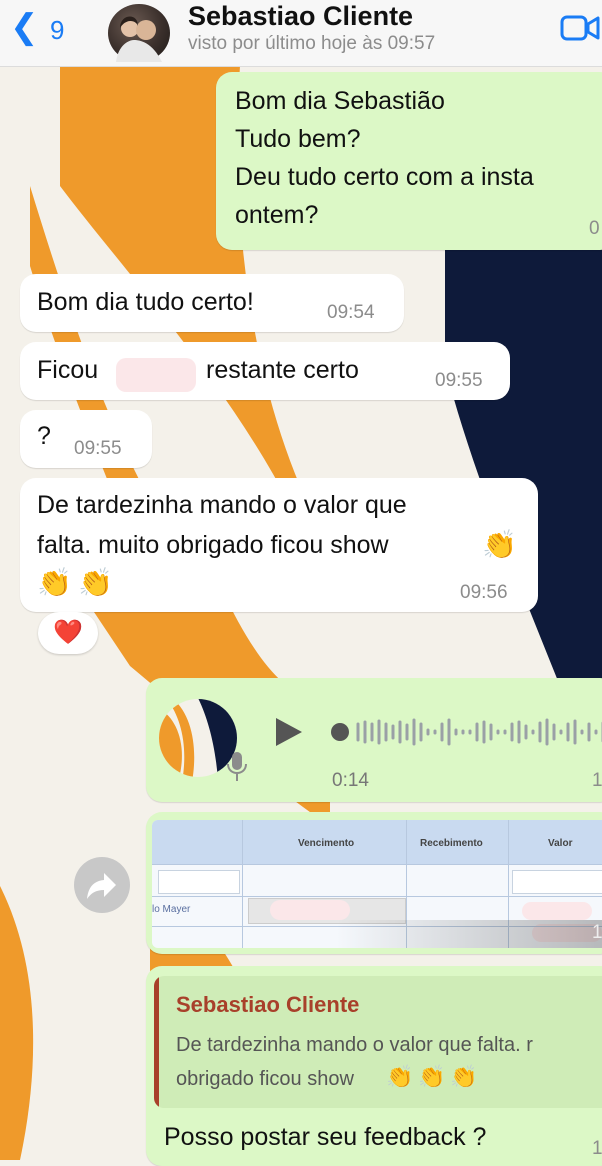  Describe the element at coordinates (145, 302) in the screenshot. I see `message-text: Bom dia tudo certo!` at that location.